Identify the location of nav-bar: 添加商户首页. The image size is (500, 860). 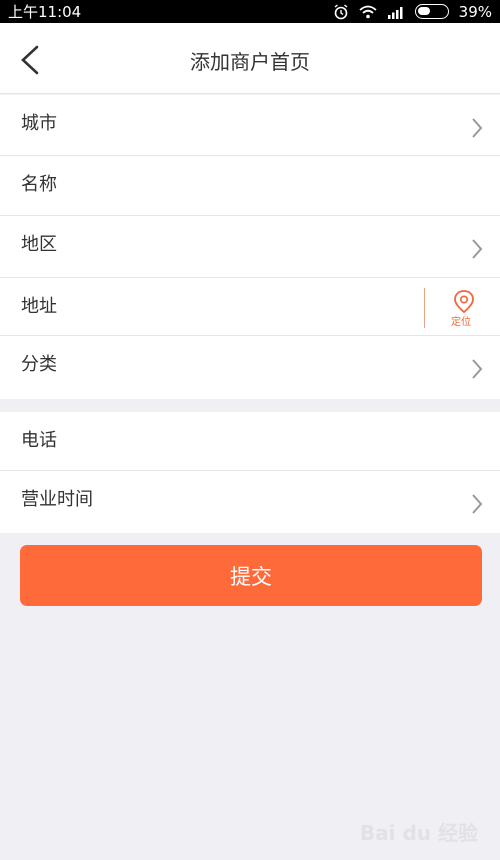
(250, 58).